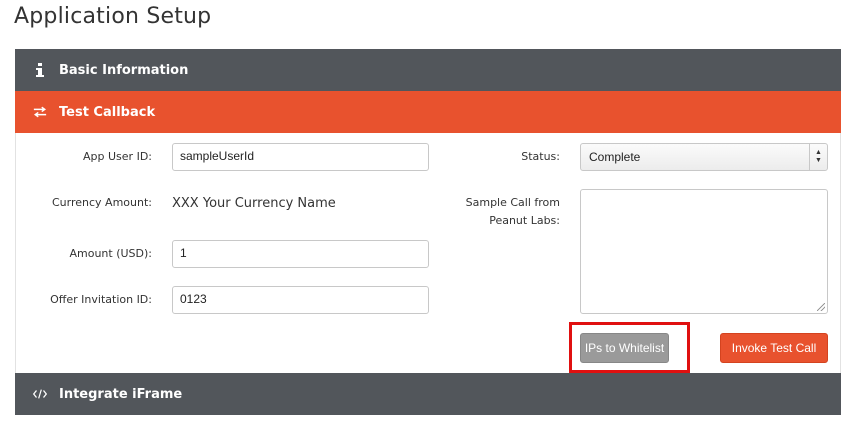 This screenshot has height=429, width=856. What do you see at coordinates (428, 112) in the screenshot?
I see `section-test-callback: Test Callback` at bounding box center [428, 112].